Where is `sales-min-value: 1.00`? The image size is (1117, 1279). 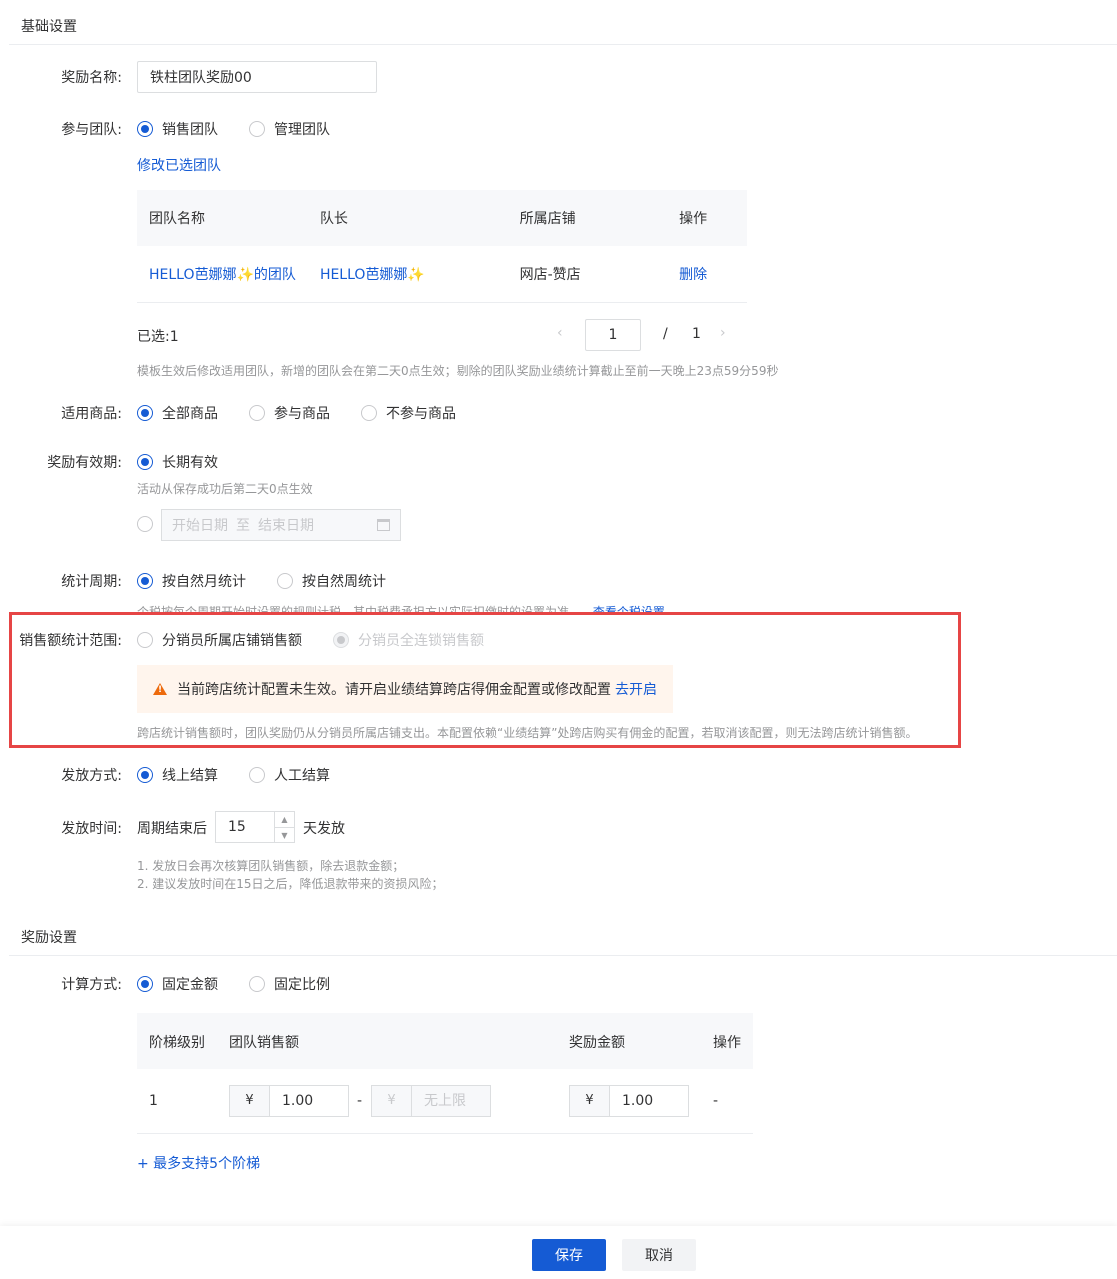 sales-min-value: 1.00 is located at coordinates (309, 1101).